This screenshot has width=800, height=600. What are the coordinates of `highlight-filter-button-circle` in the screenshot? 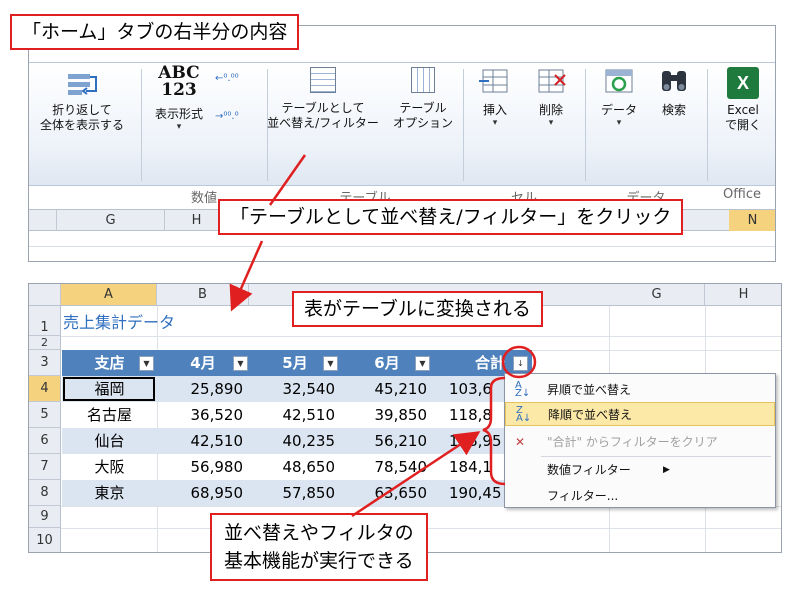 It's located at (519, 362).